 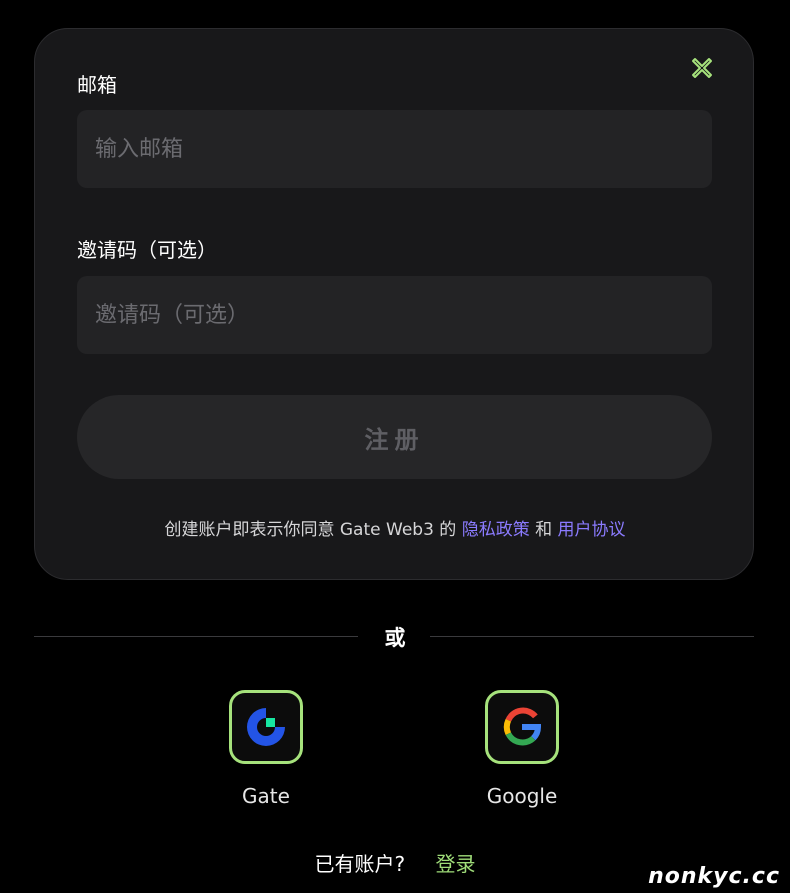 I want to click on close-icon, so click(x=702, y=68).